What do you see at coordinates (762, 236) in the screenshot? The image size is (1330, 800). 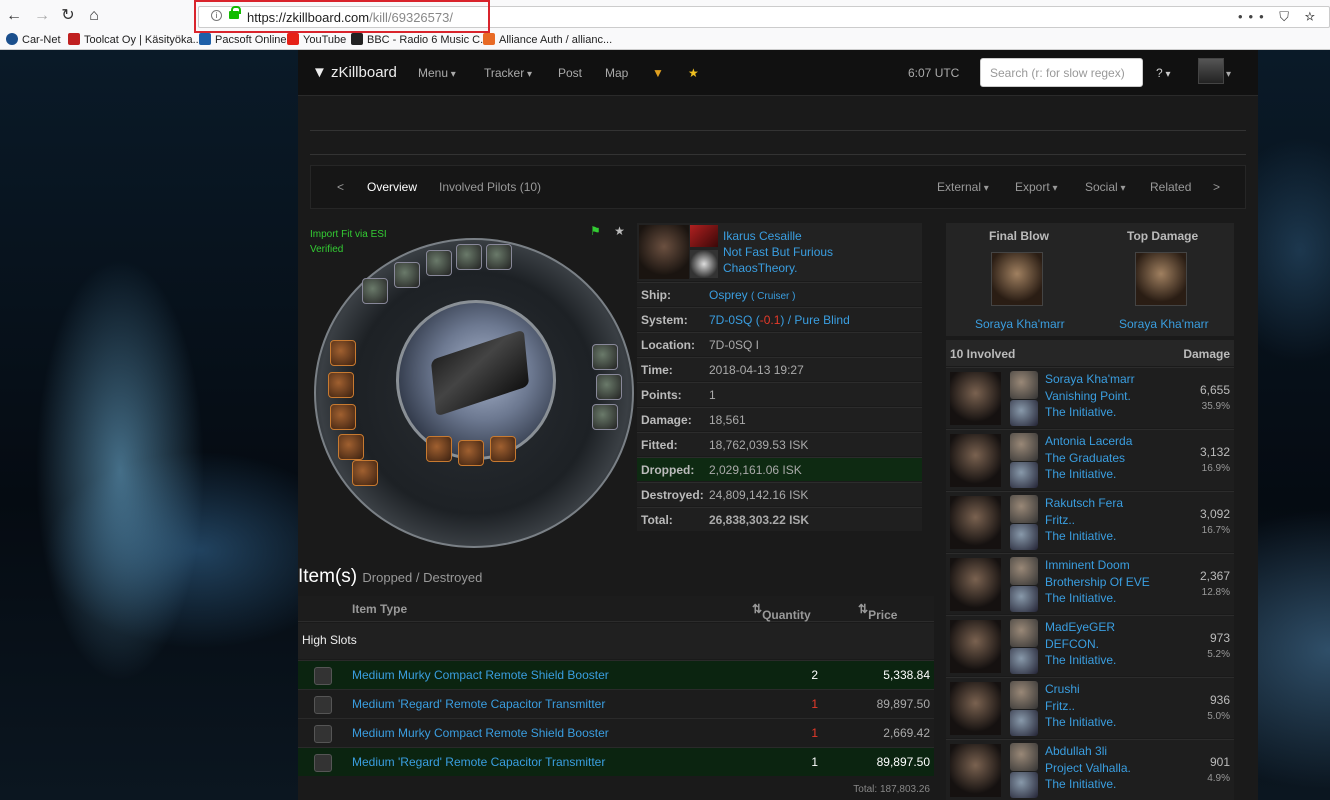 I see `victim-name: Ikarus Cesaille` at bounding box center [762, 236].